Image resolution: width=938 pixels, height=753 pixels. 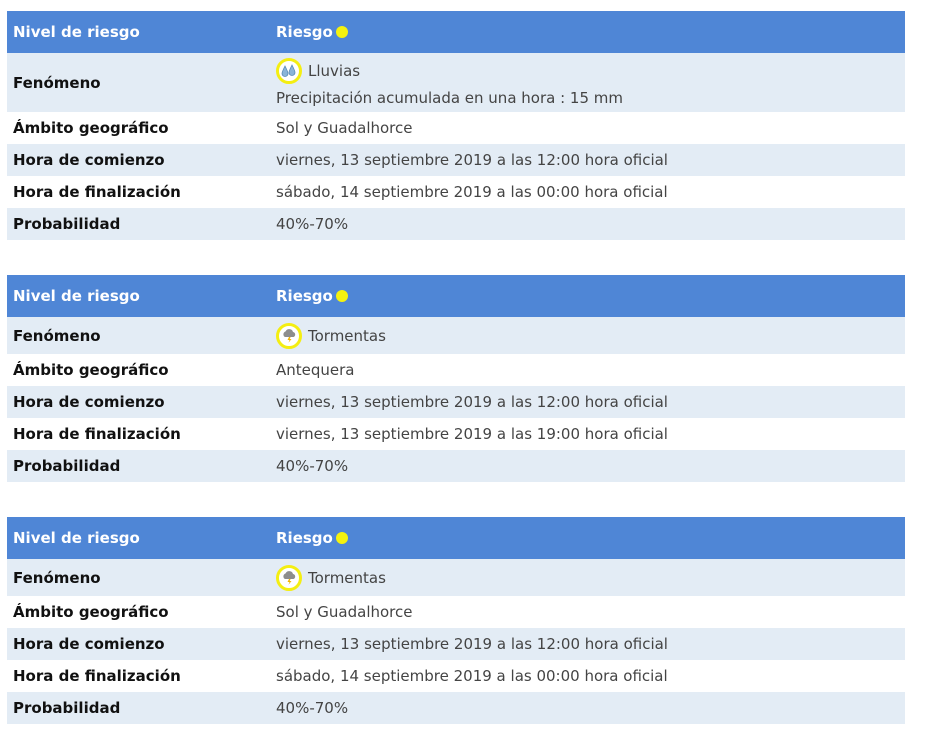 What do you see at coordinates (456, 370) in the screenshot?
I see `area-row: Ámbito geográfico Antequera` at bounding box center [456, 370].